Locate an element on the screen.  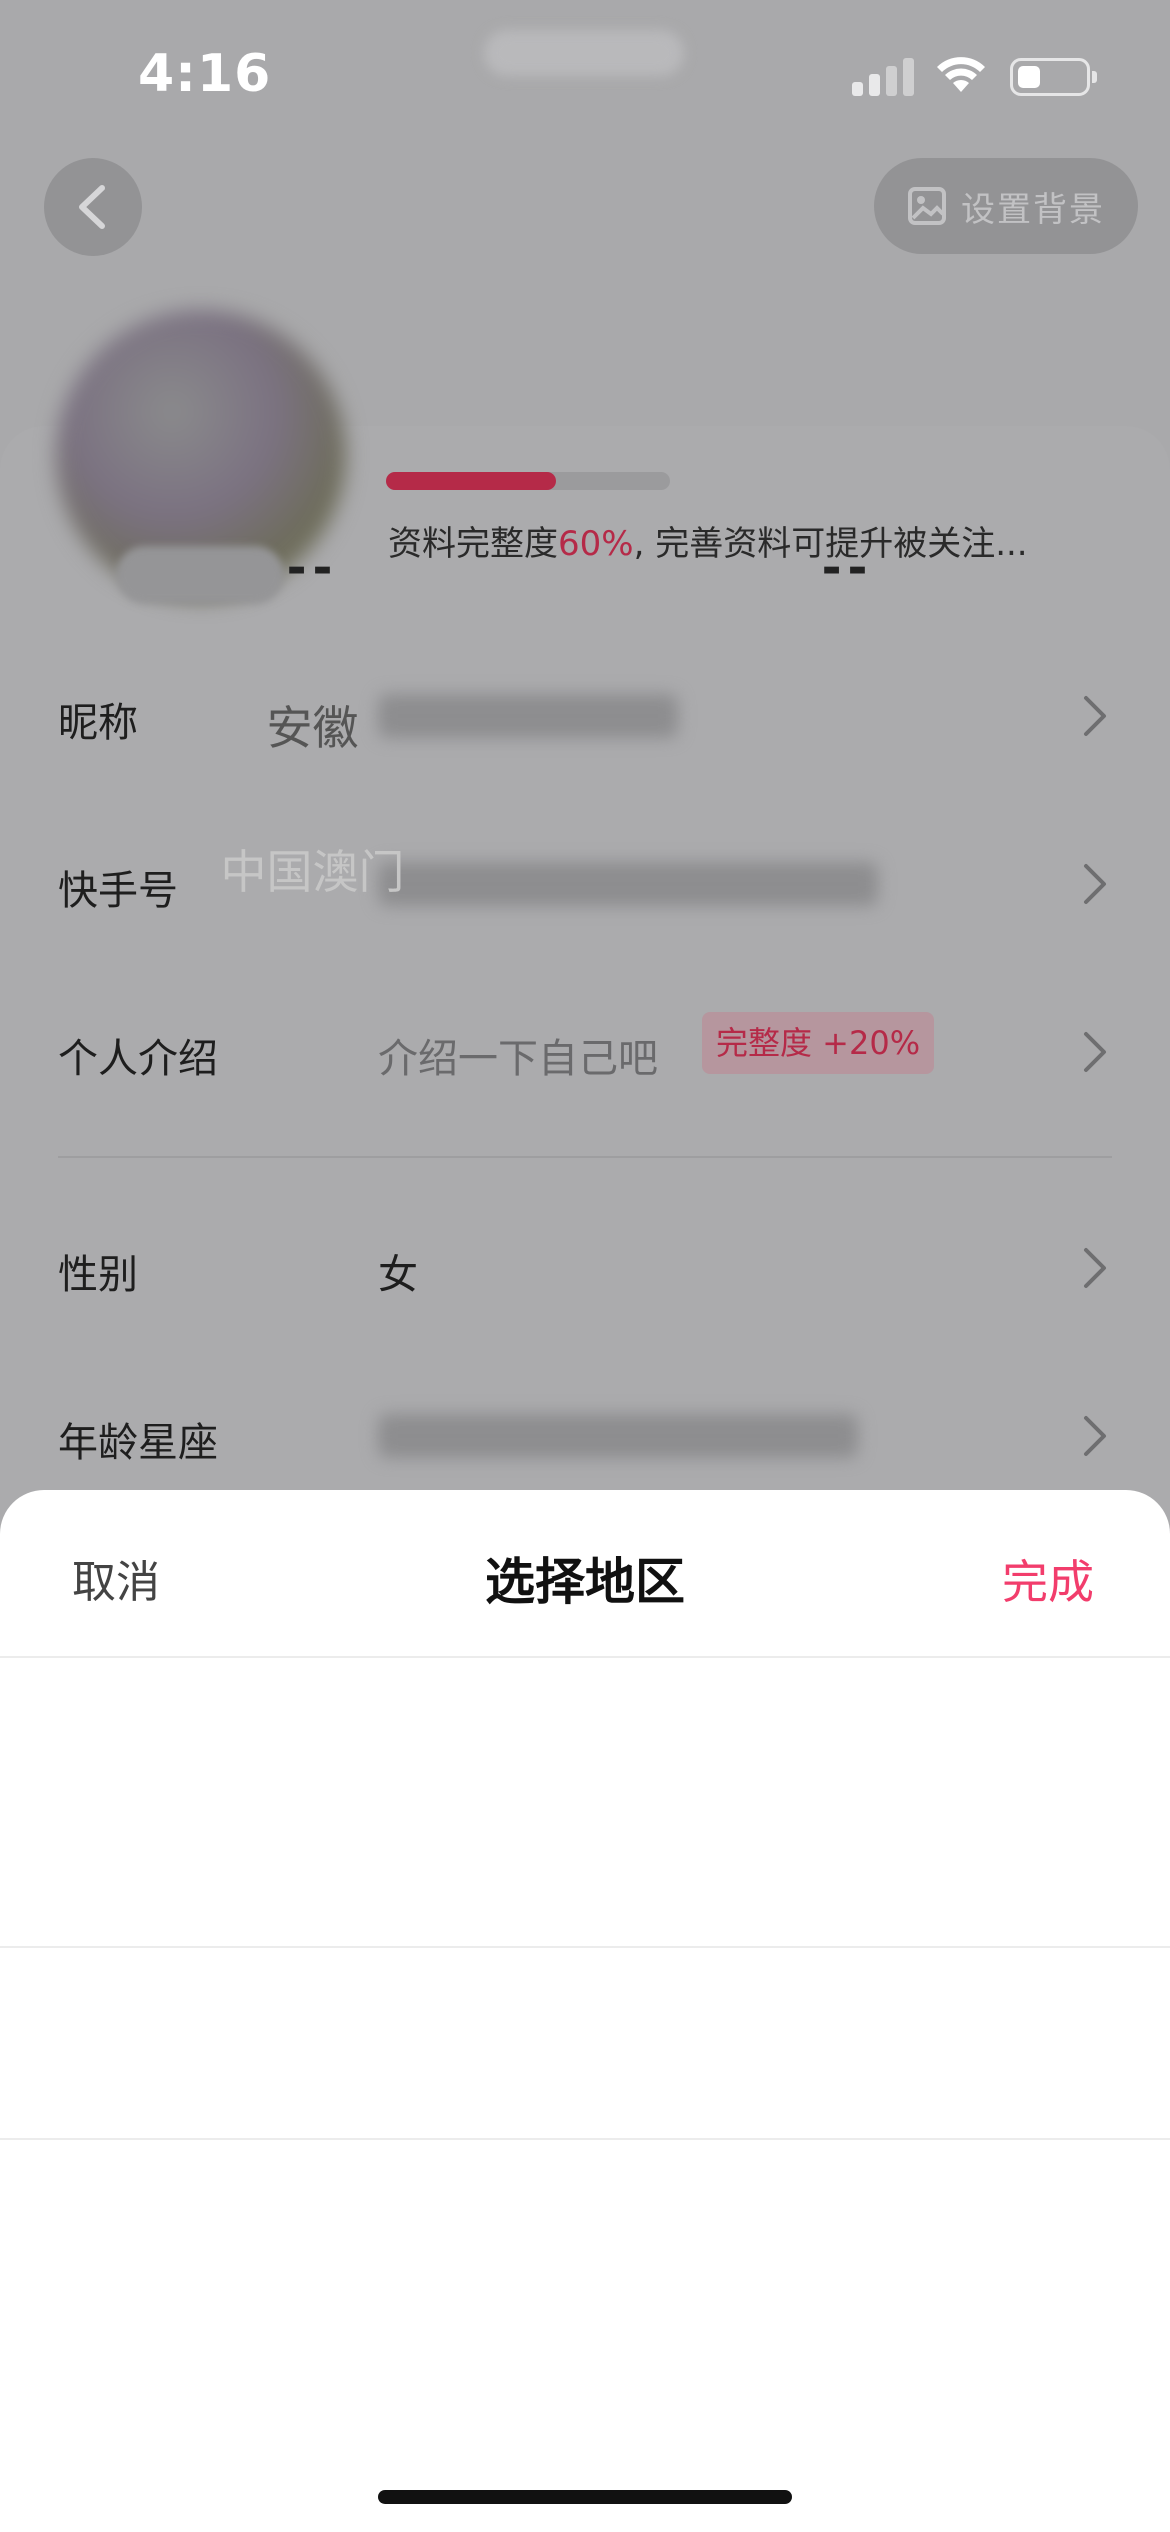
image-icon is located at coordinates (927, 206).